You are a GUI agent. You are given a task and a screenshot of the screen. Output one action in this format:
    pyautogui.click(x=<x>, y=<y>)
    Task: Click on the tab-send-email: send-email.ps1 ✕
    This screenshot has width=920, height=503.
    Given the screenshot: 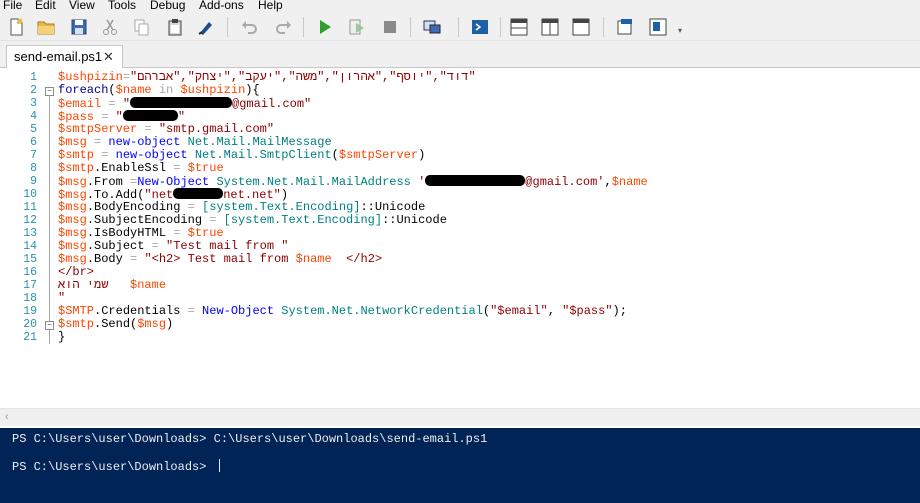 What is the action you would take?
    pyautogui.click(x=64, y=56)
    